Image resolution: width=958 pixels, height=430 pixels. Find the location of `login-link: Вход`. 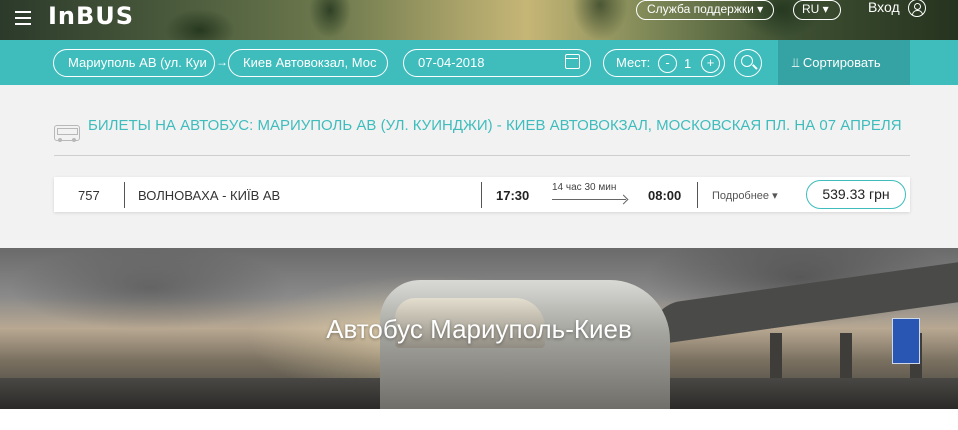

login-link: Вход is located at coordinates (884, 7).